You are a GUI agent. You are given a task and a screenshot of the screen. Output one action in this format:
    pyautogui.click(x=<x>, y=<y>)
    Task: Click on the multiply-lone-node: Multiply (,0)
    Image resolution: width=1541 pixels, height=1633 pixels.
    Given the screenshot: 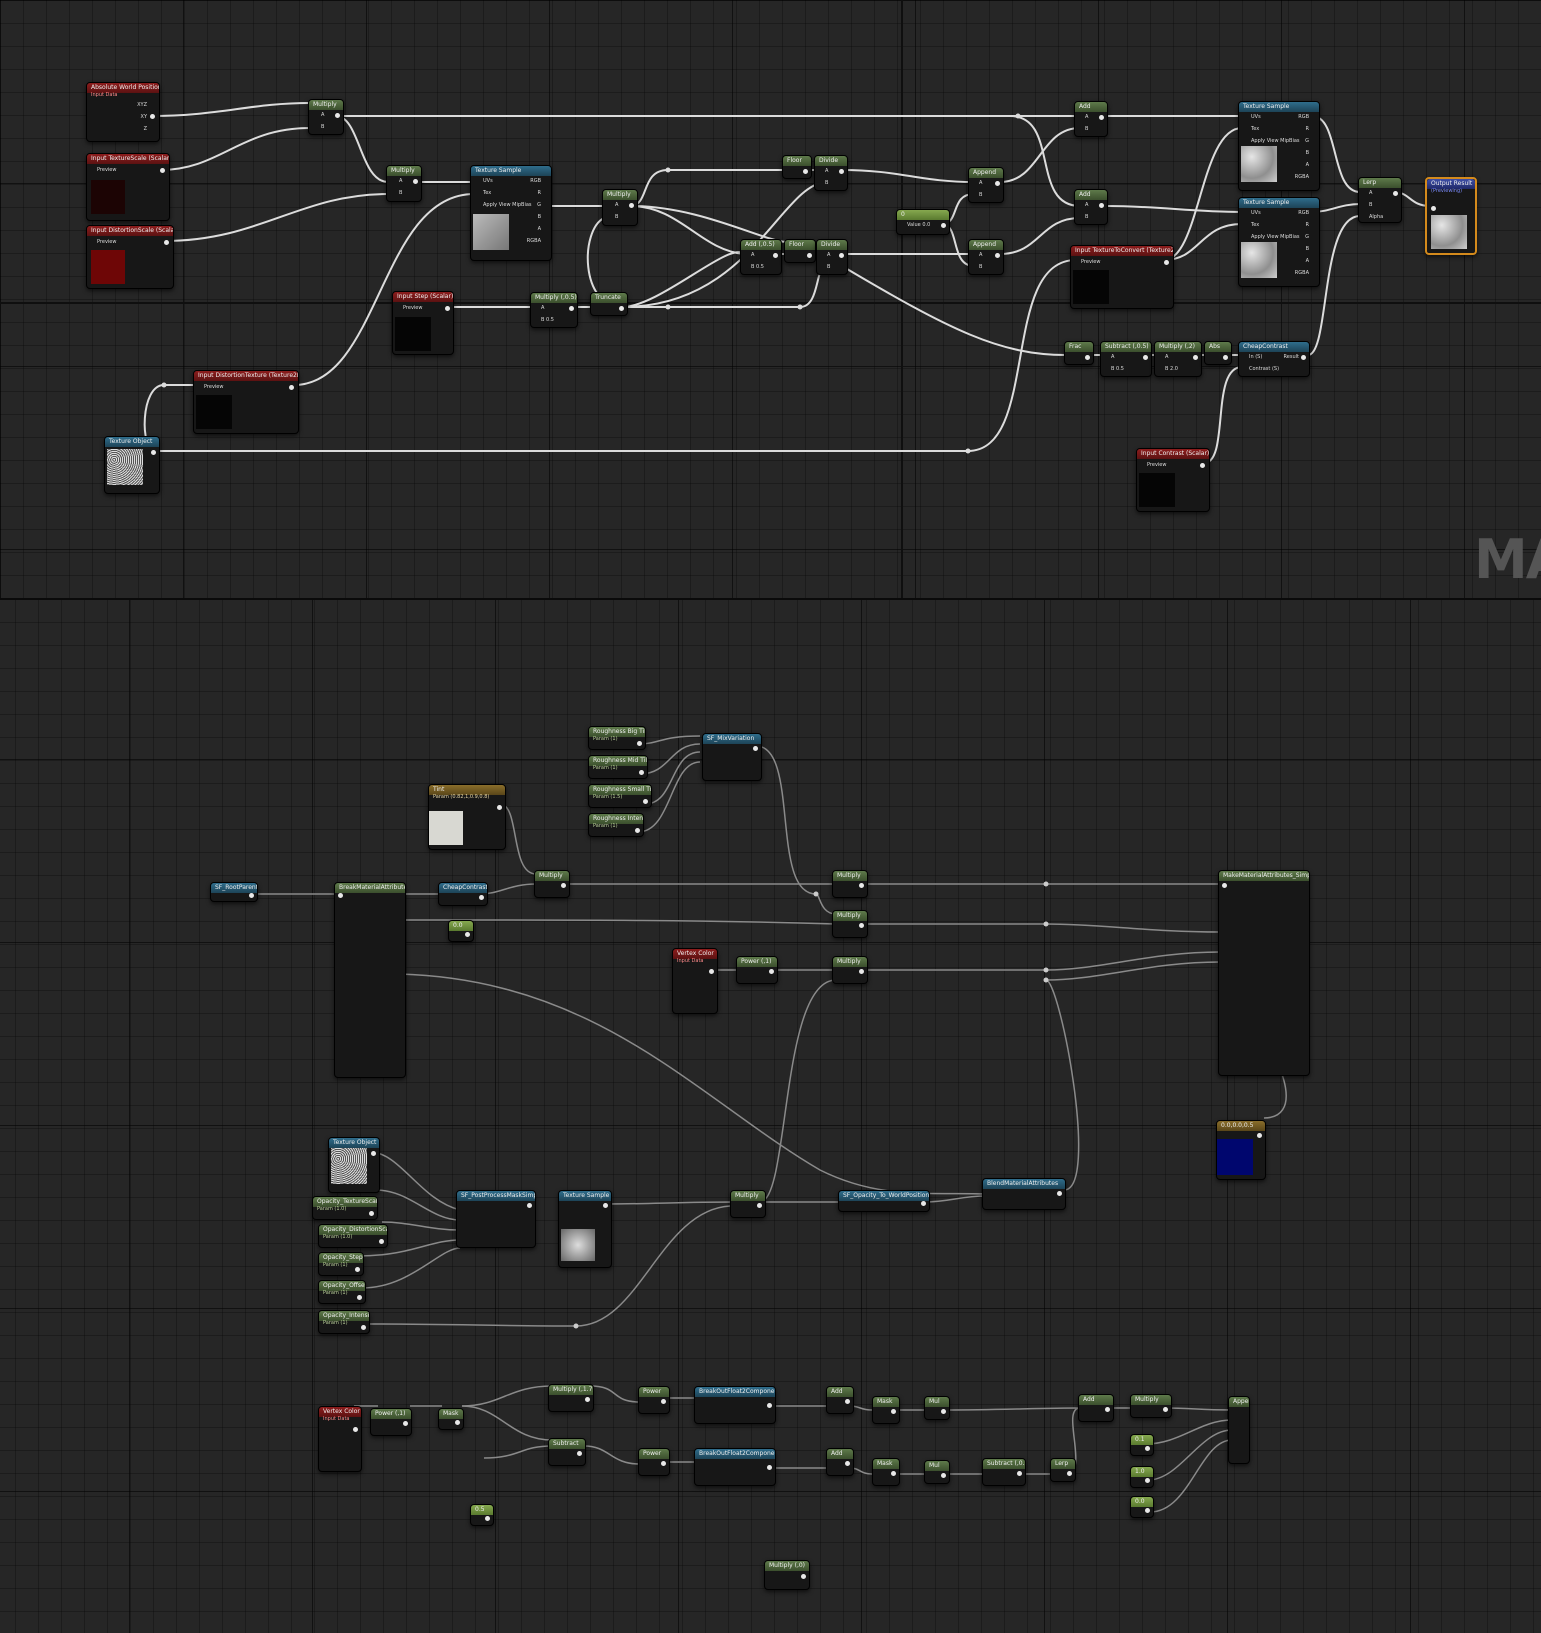 What is the action you would take?
    pyautogui.click(x=787, y=1575)
    